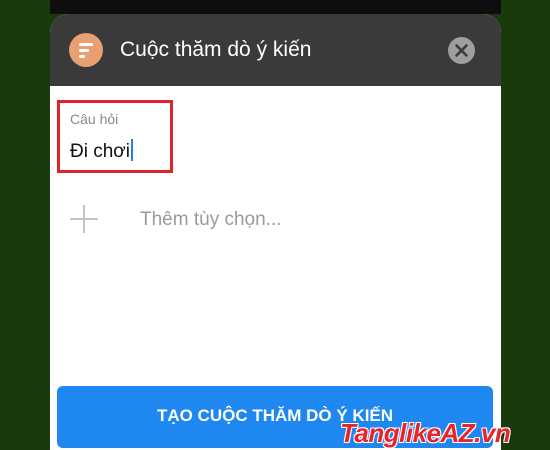  Describe the element at coordinates (94, 119) in the screenshot. I see `question-label: Câu hỏi` at that location.